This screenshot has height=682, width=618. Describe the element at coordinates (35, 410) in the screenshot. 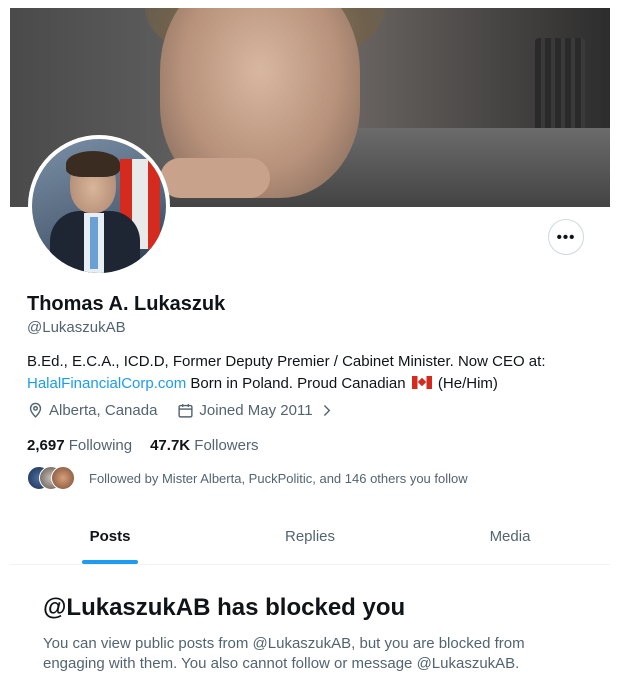

I see `location-pin-icon` at that location.